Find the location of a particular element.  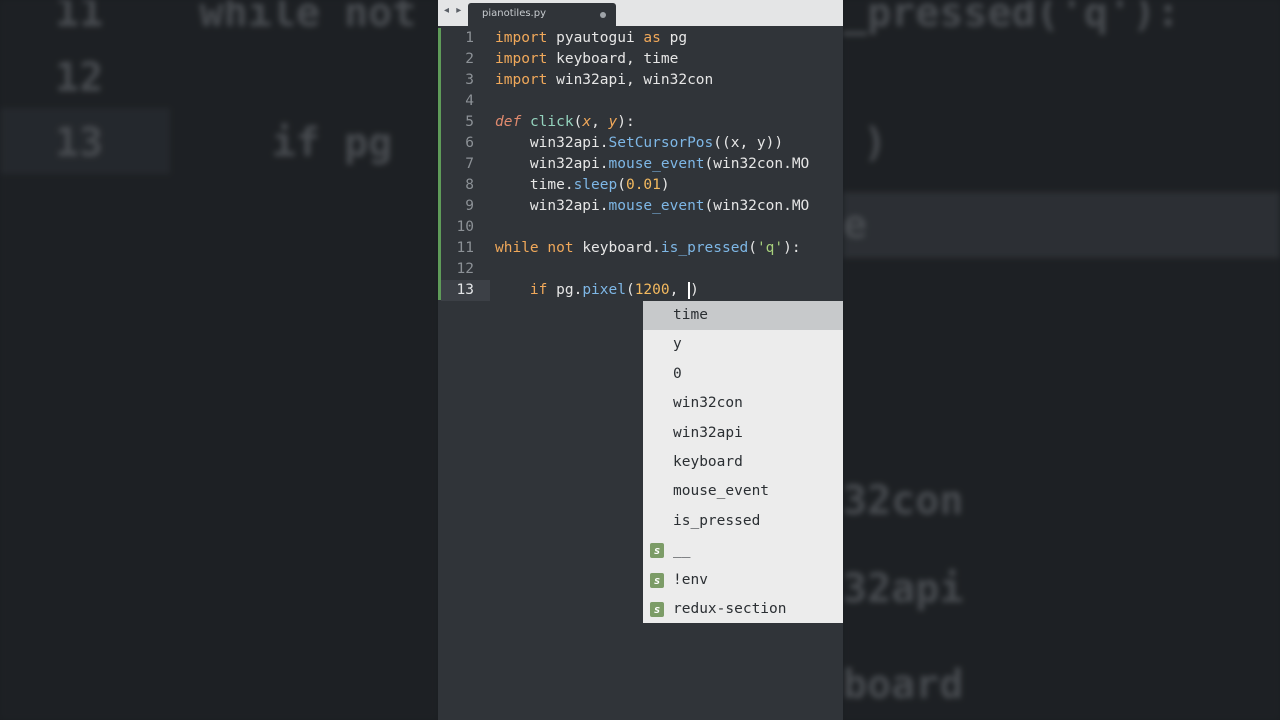

code-line: 1 import pyautogui as pg is located at coordinates (640, 38).